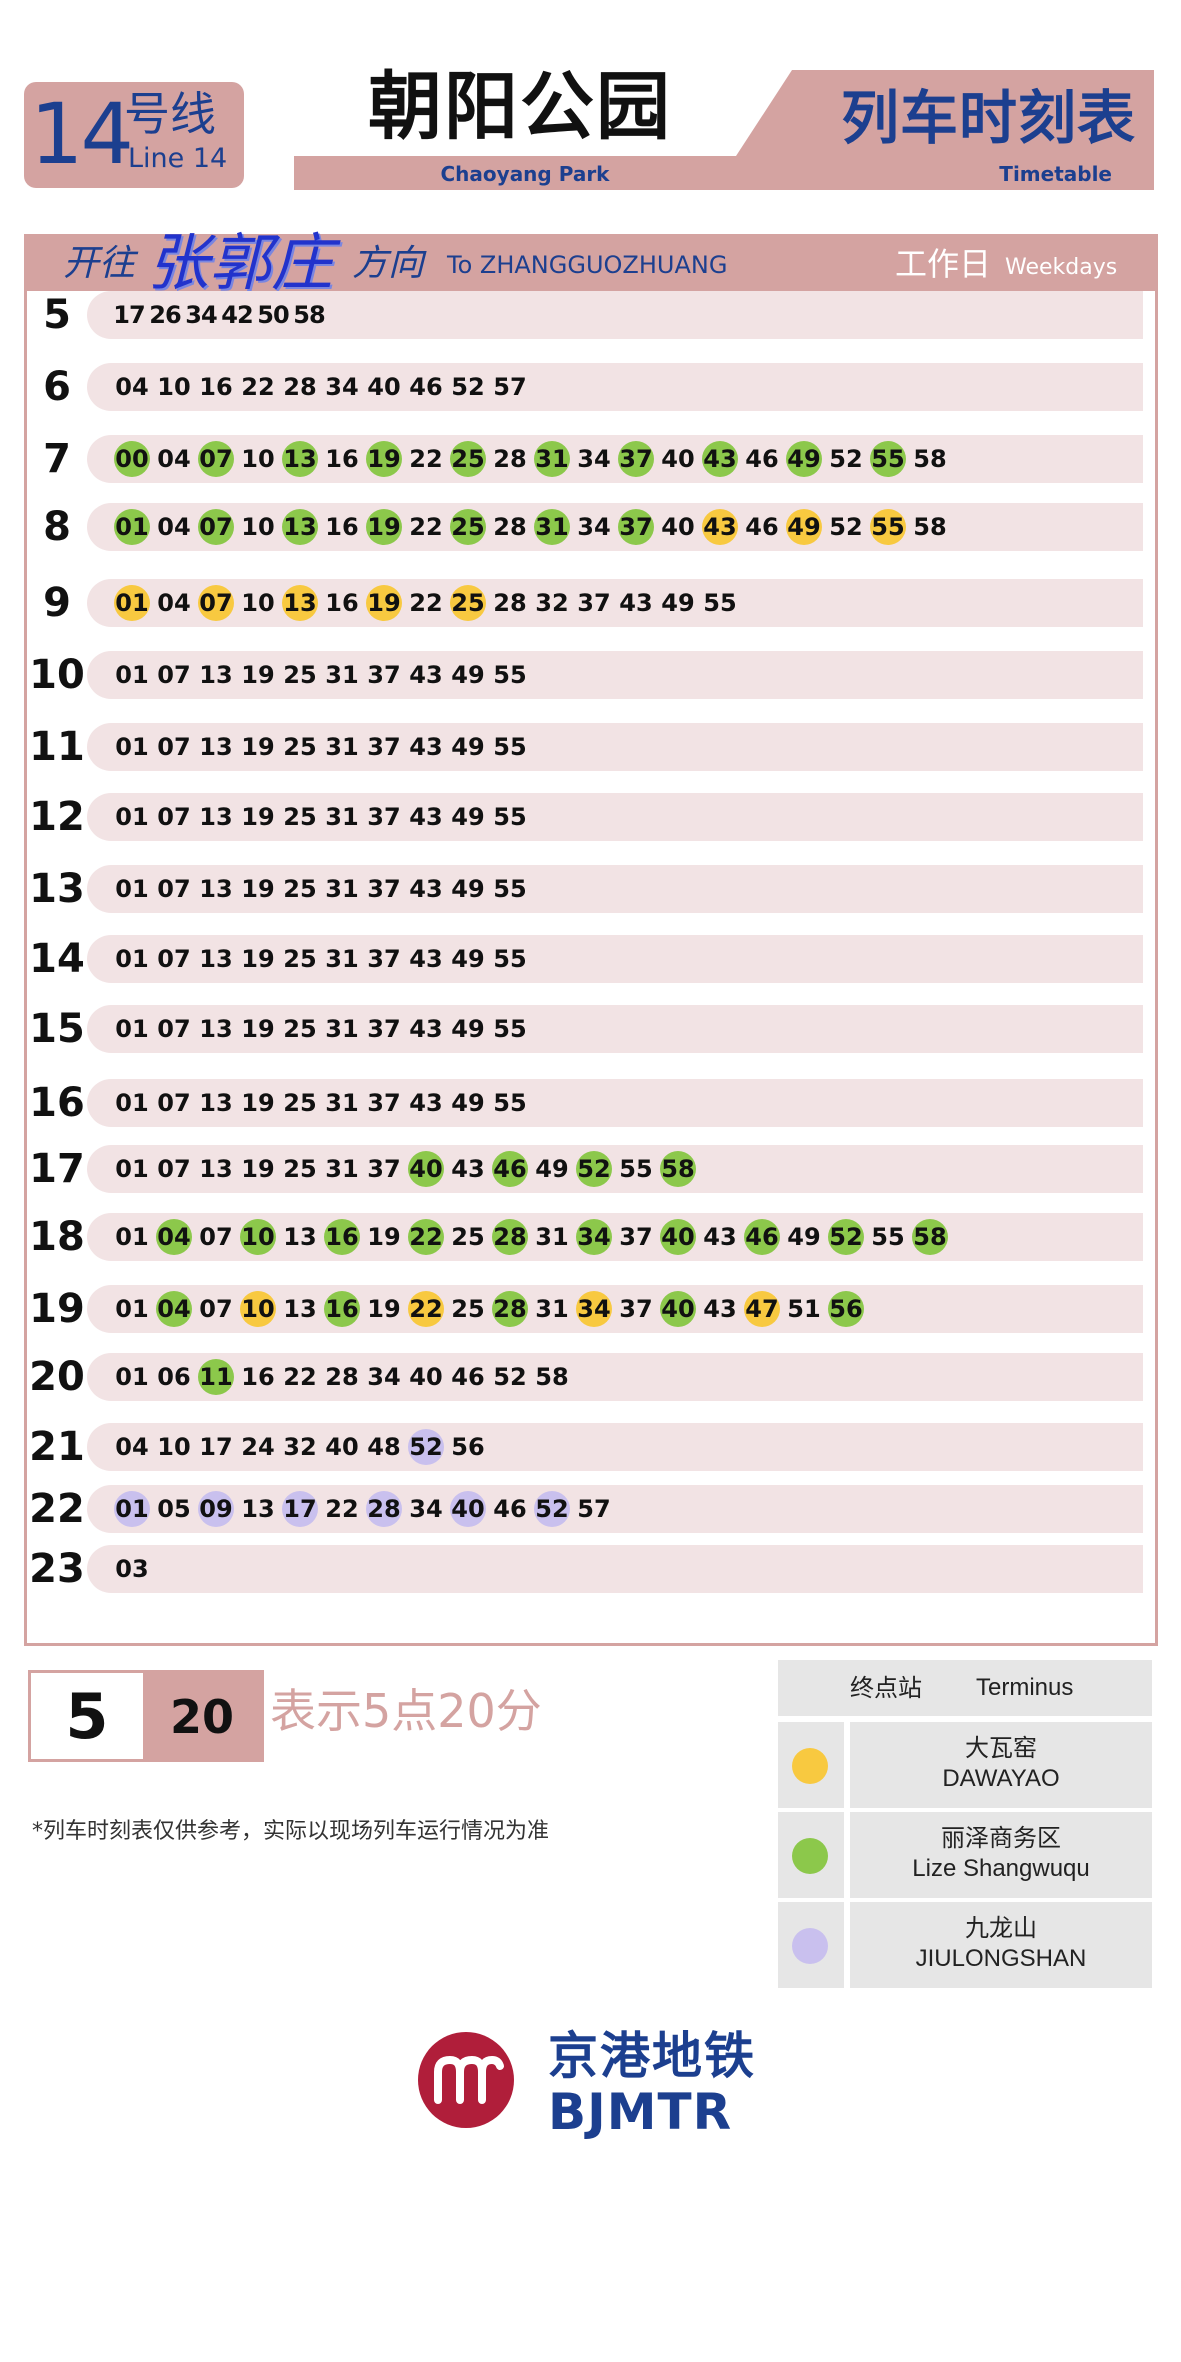  What do you see at coordinates (591, 380) in the screenshot?
I see `hour-row: 6 04 10 16 22 28 34 40 46 52 57` at bounding box center [591, 380].